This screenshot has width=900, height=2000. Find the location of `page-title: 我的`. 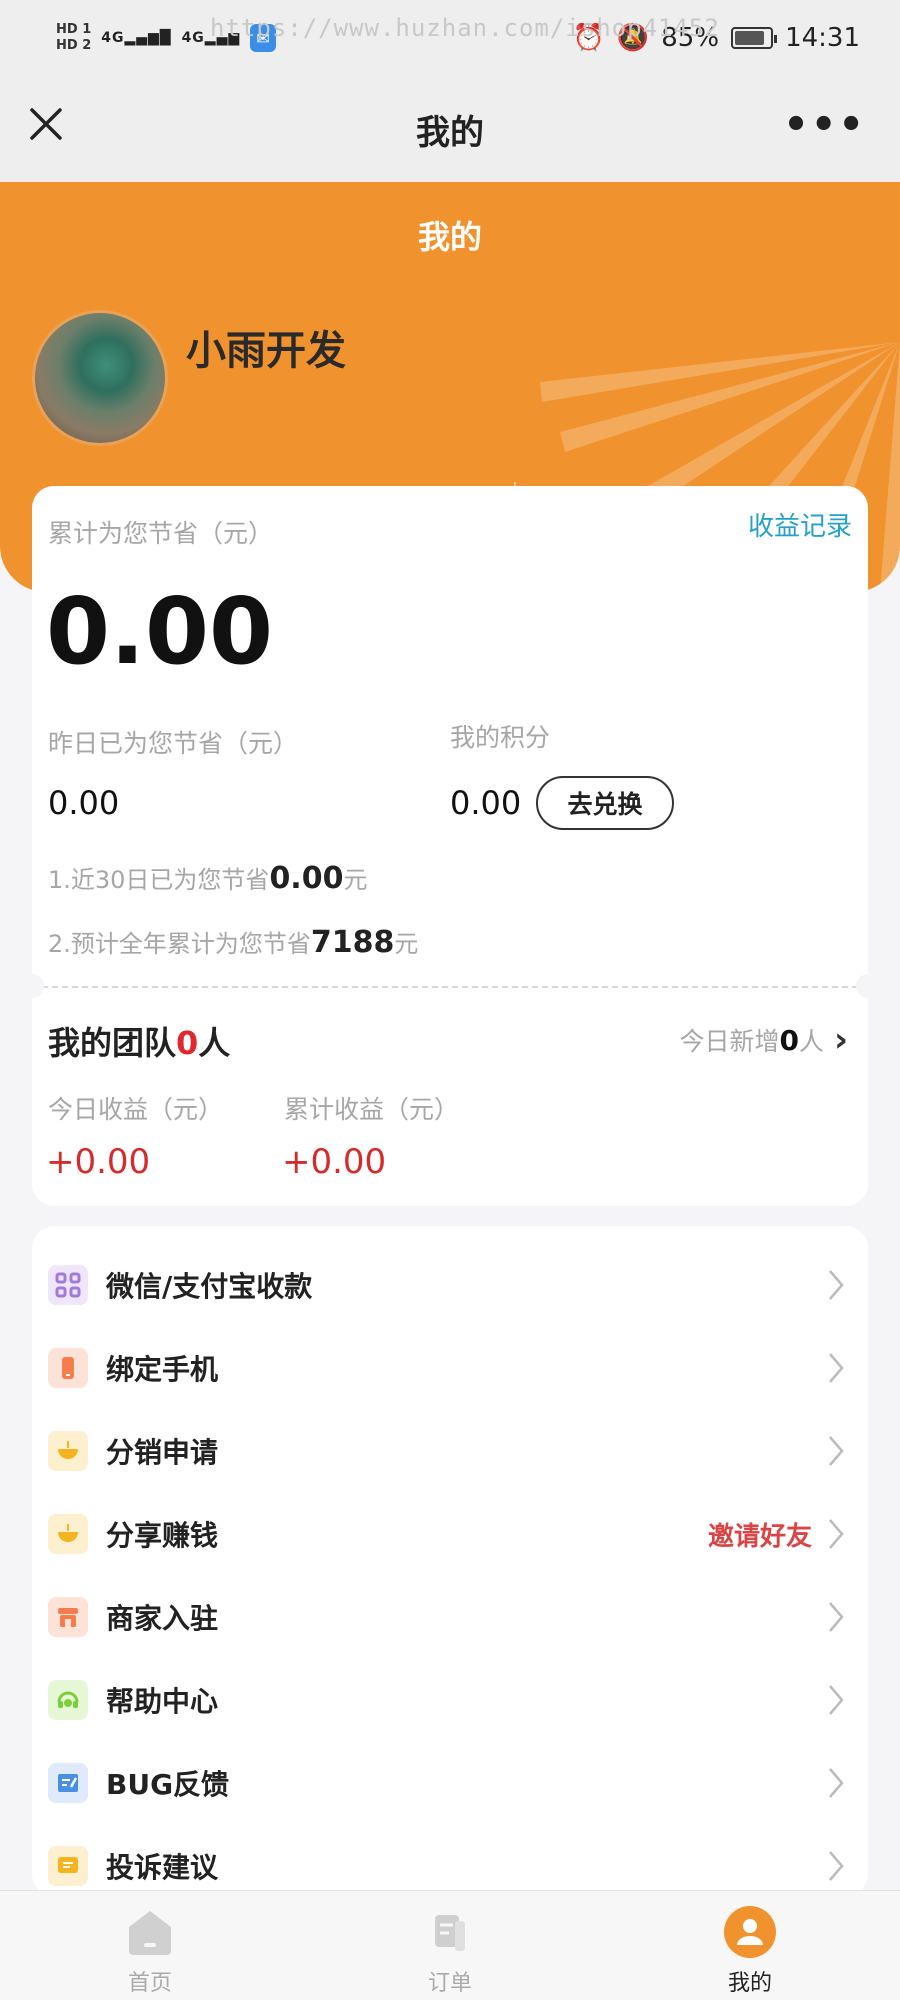

page-title: 我的 is located at coordinates (450, 132).